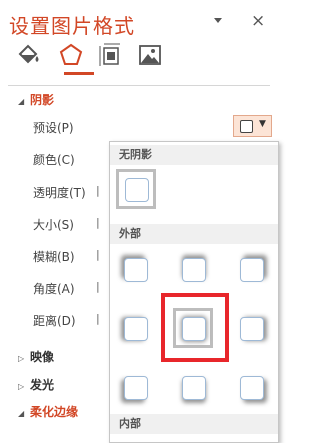 This screenshot has width=320, height=443. I want to click on section-shadow: ◢ 阴影, so click(36, 99).